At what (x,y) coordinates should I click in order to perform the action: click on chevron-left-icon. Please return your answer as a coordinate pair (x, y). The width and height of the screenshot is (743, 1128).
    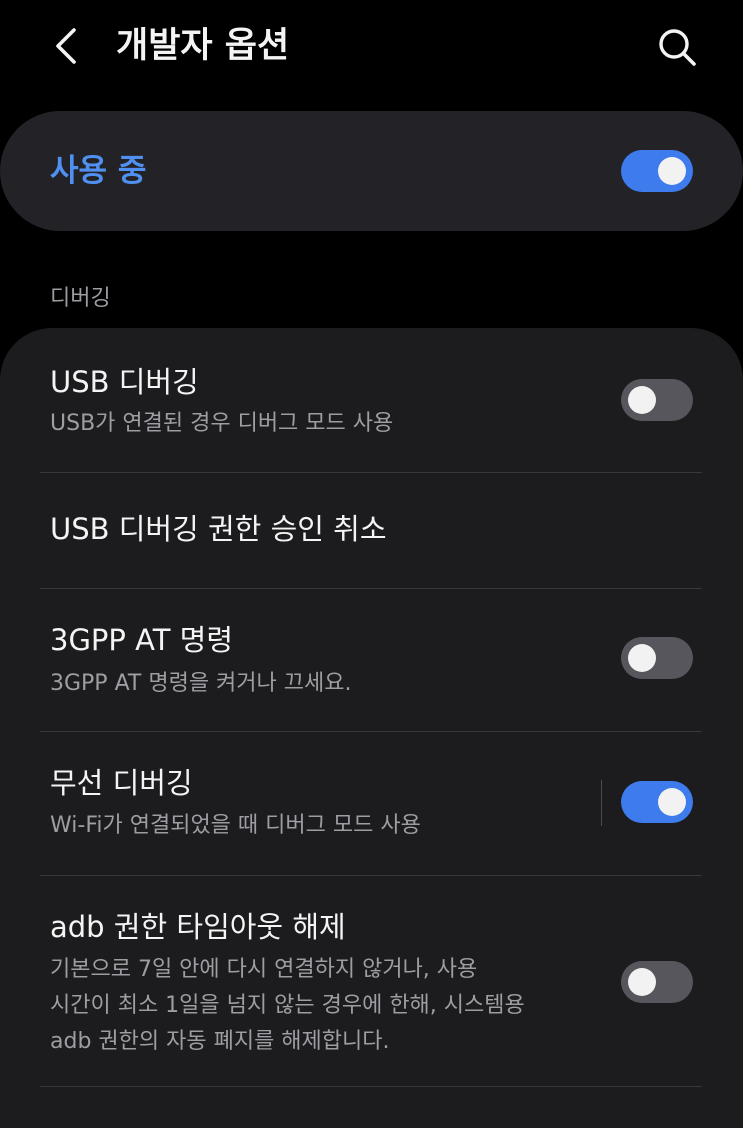
    Looking at the image, I should click on (66, 46).